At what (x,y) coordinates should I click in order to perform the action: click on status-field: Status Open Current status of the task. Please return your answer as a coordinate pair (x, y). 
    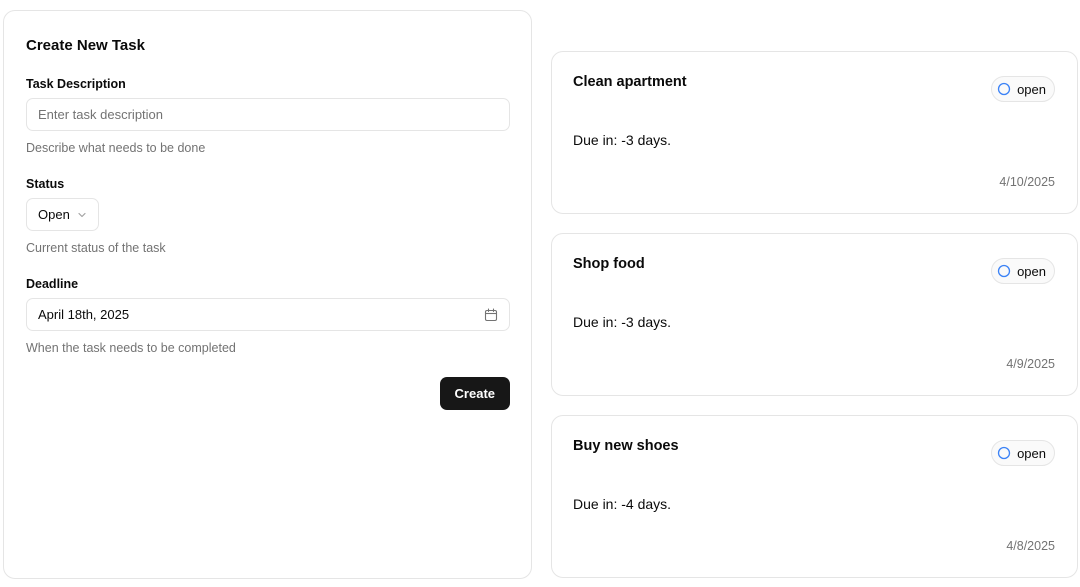
    Looking at the image, I should click on (267, 216).